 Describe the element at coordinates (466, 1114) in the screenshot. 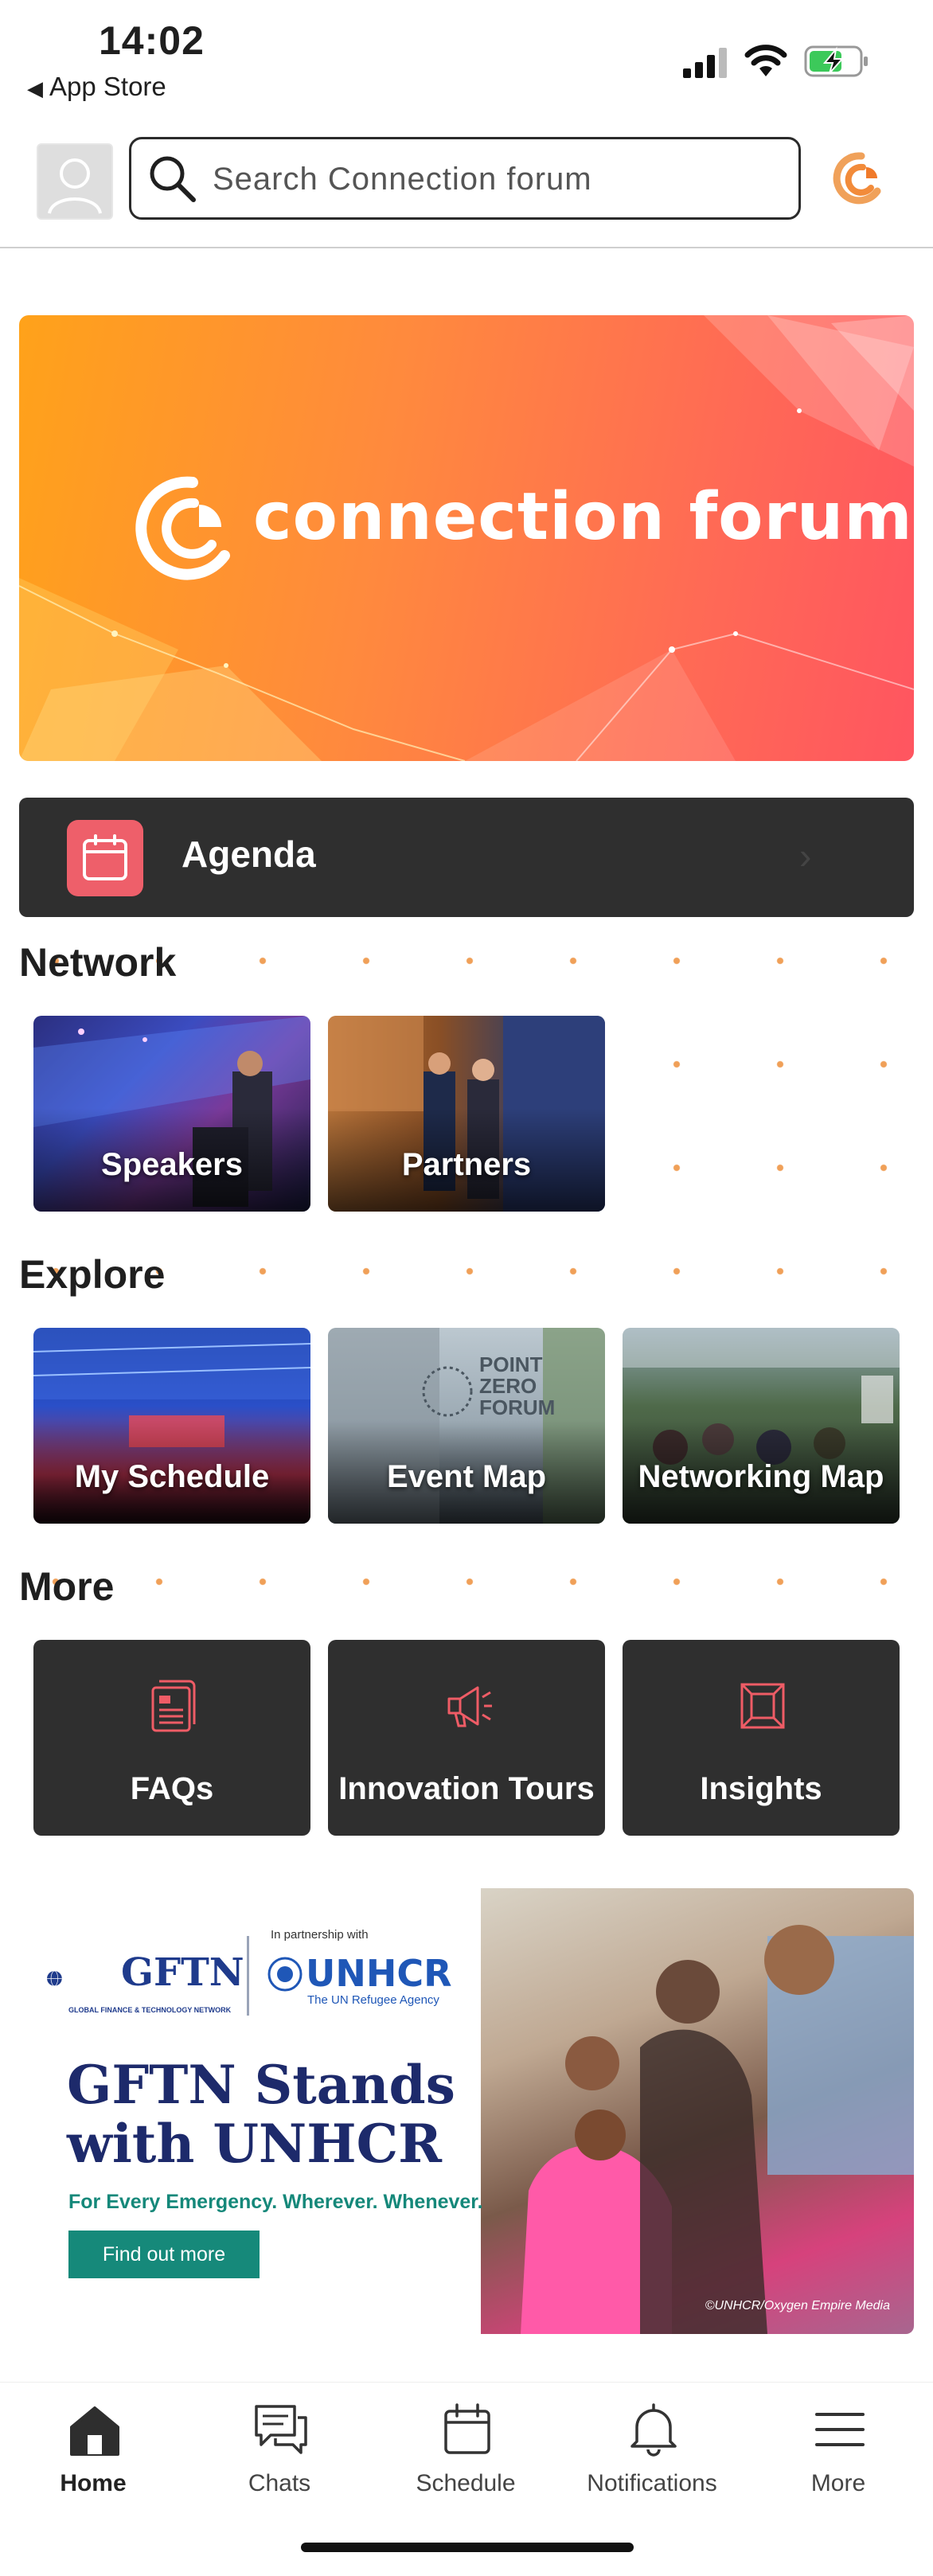

I see `tile-partners: Partners` at that location.